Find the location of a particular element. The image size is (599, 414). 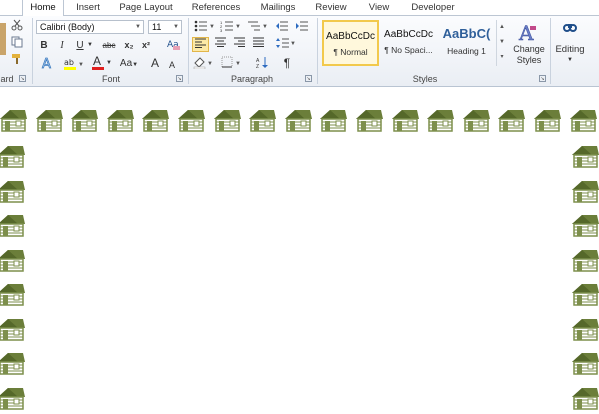

paragraph-group-label: Paragraph is located at coordinates (252, 79).